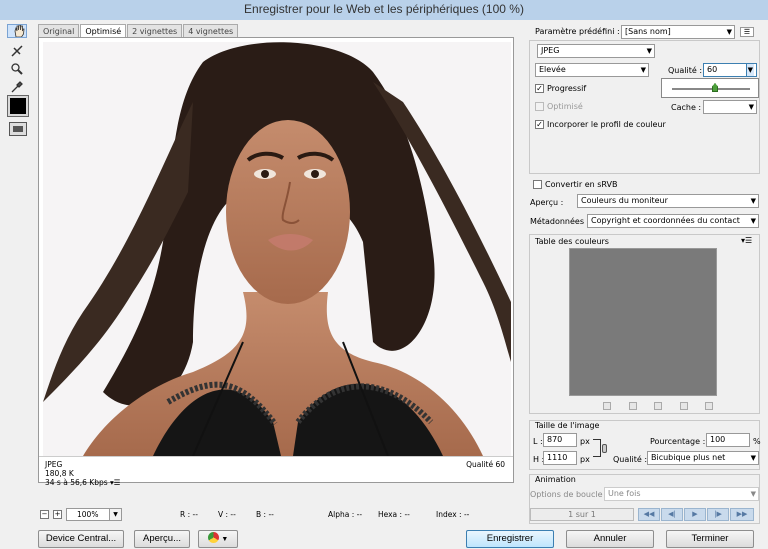 The height and width of the screenshot is (549, 768). I want to click on delete-color-icon, so click(709, 406).